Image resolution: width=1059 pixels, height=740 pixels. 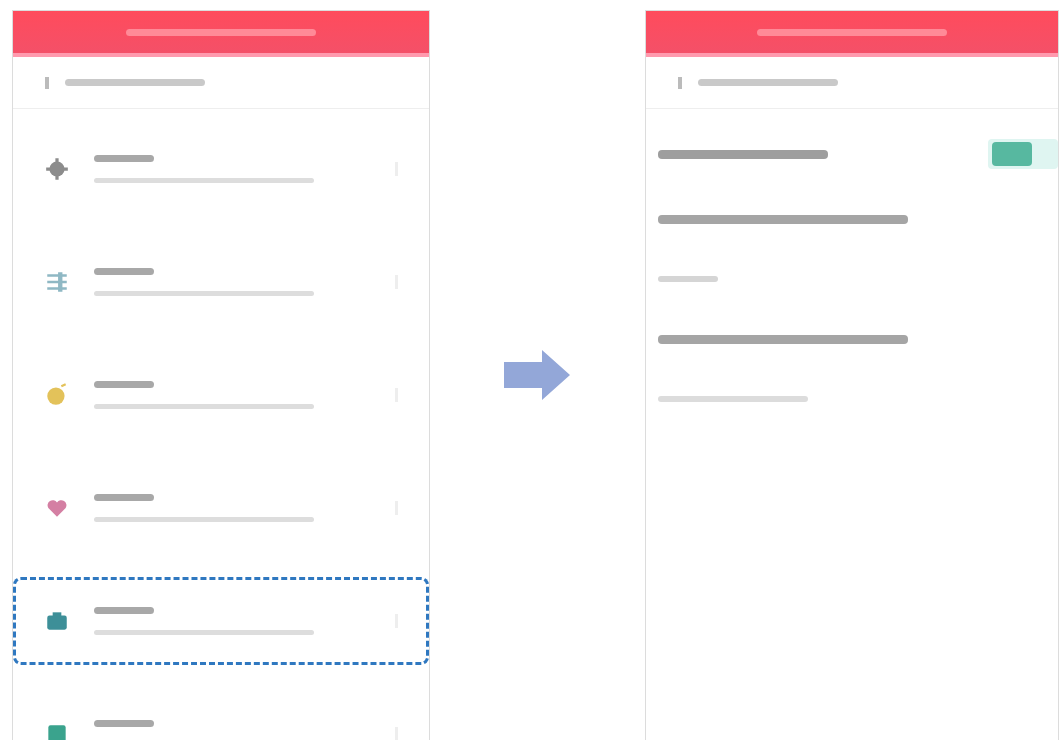 What do you see at coordinates (1023, 154) in the screenshot?
I see `toggle-switch` at bounding box center [1023, 154].